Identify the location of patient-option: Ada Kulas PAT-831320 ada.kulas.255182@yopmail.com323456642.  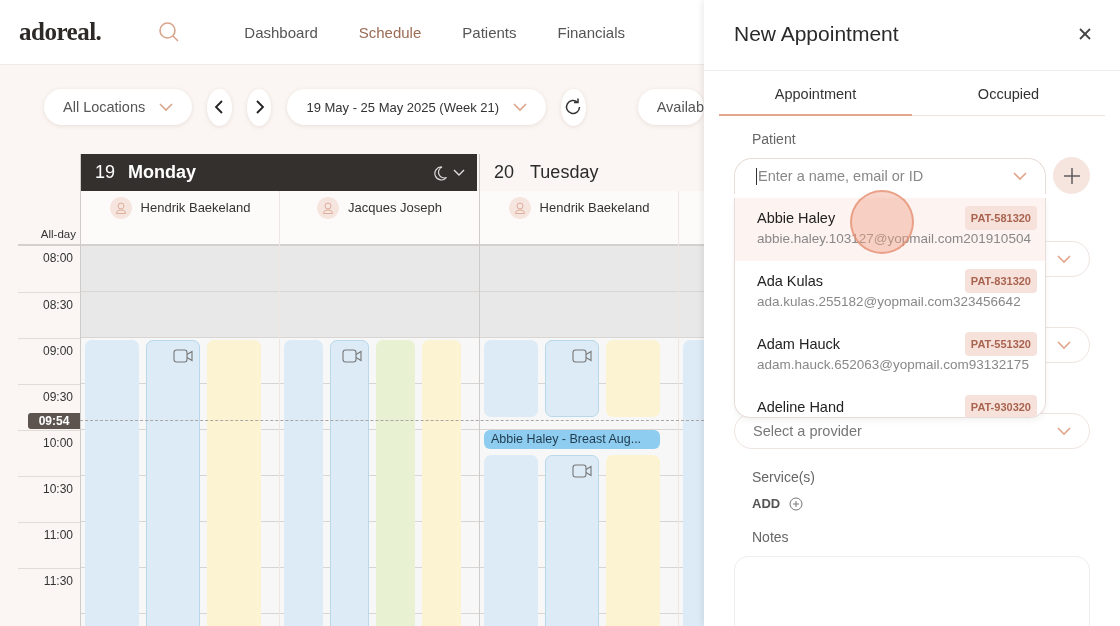
(890, 292).